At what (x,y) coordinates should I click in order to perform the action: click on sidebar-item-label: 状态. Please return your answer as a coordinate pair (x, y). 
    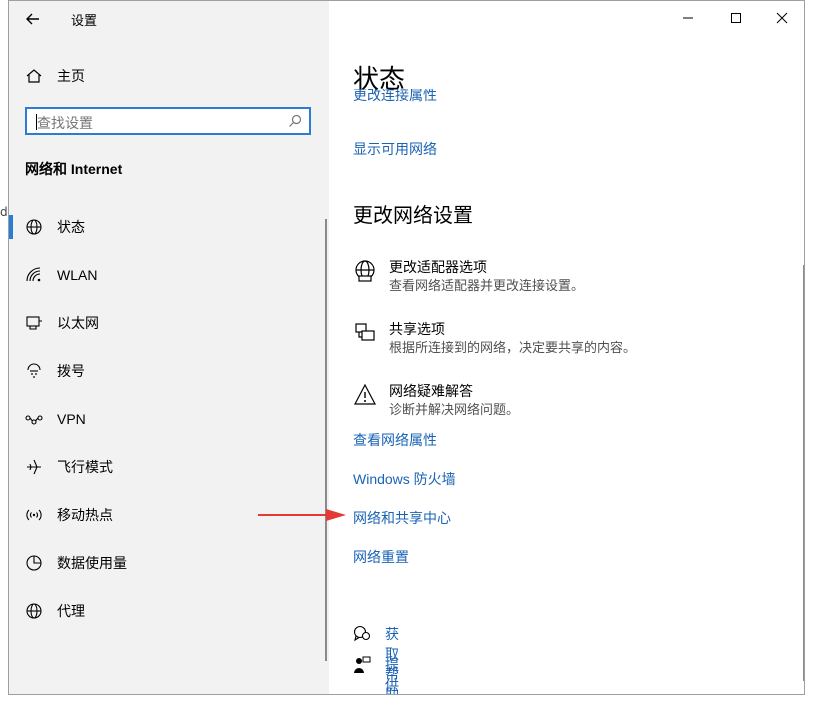
    Looking at the image, I should click on (71, 227).